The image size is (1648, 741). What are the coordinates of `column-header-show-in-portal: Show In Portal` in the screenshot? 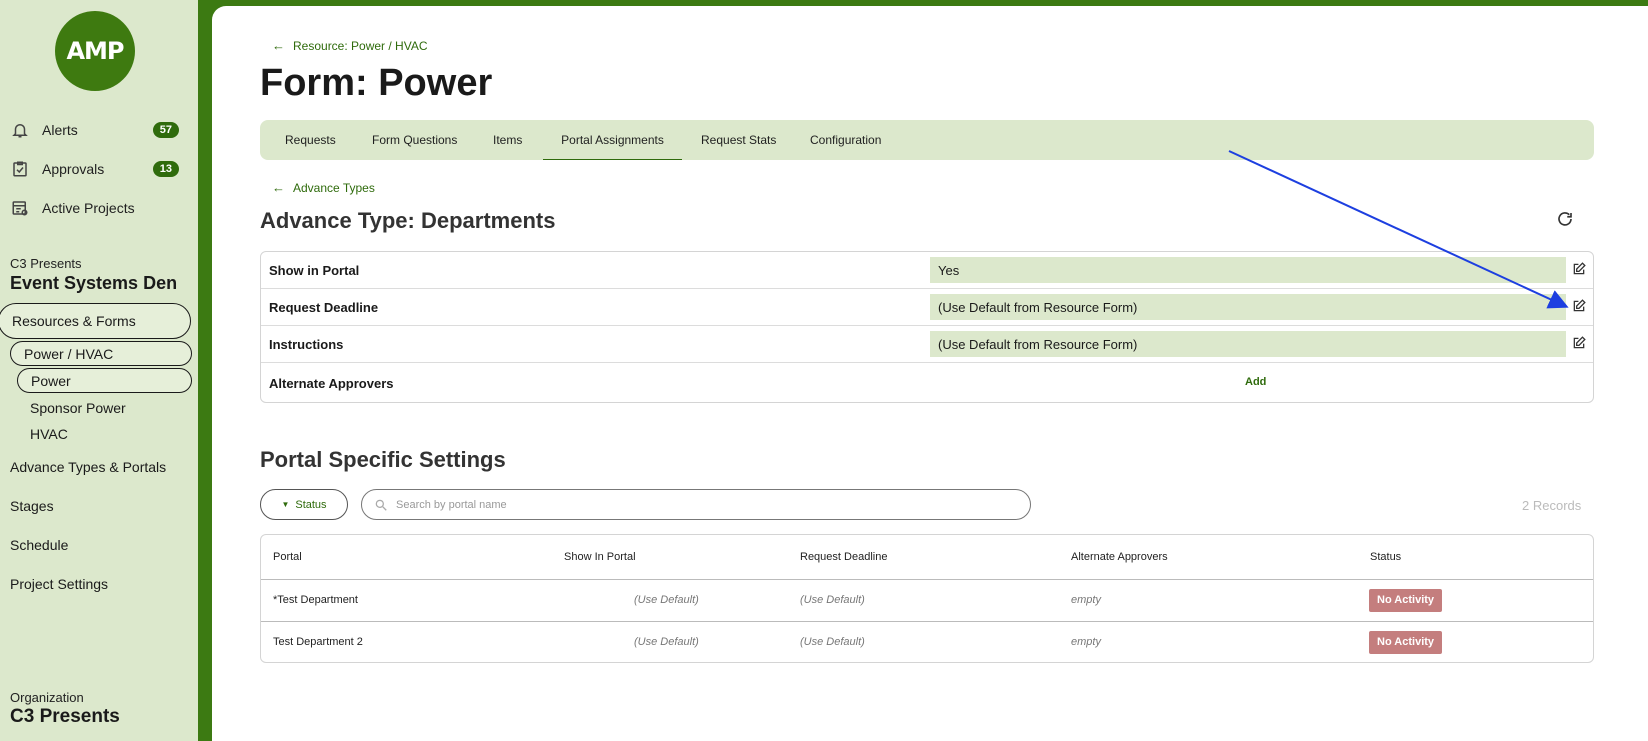 It's located at (600, 557).